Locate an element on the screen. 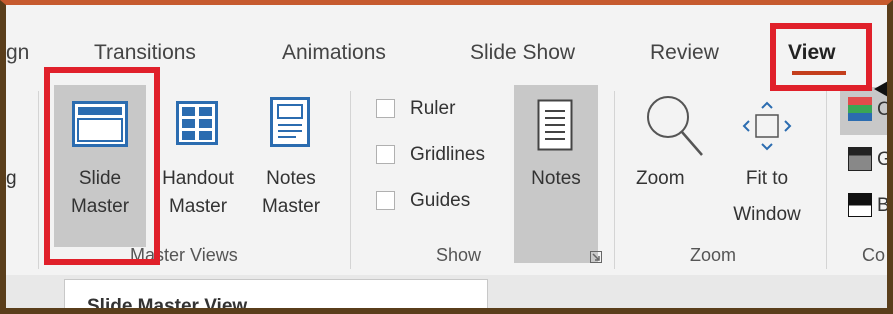 Image resolution: width=893 pixels, height=314 pixels. fit-to-window-label-1: Fit to is located at coordinates (767, 179).